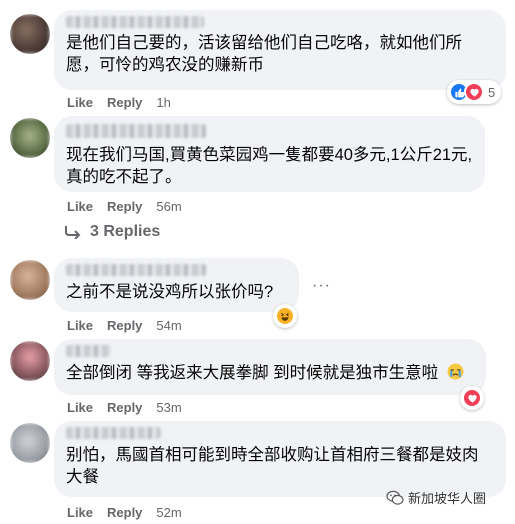 The height and width of the screenshot is (524, 515). I want to click on comment-bubble: 是他们自己要的，活该留给他们自己吃咯，就如他们所愿，可怜的鸡农没的赚新币, so click(280, 50).